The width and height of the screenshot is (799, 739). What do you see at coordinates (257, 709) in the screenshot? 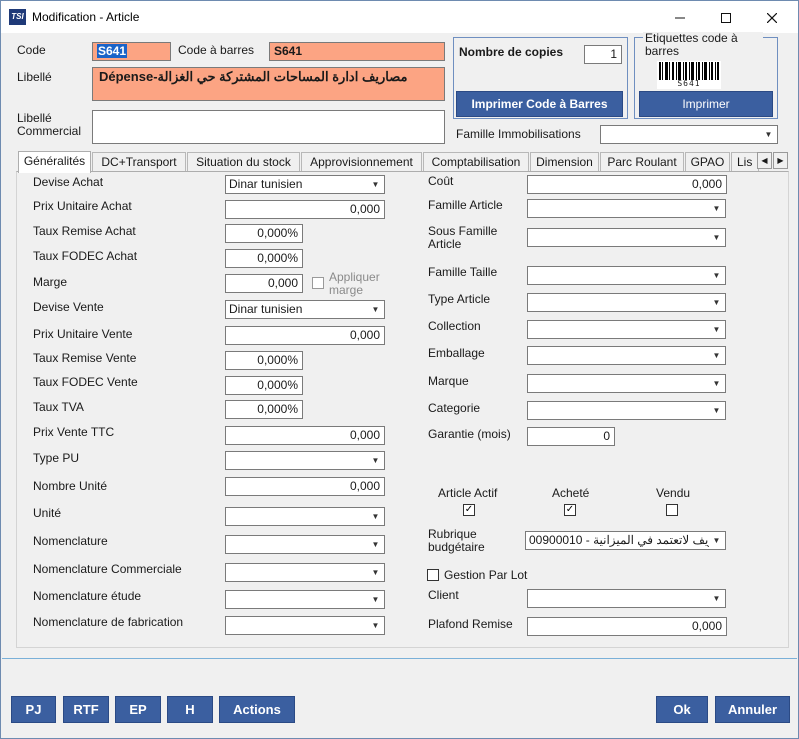
I see `actions-button: Actions` at bounding box center [257, 709].